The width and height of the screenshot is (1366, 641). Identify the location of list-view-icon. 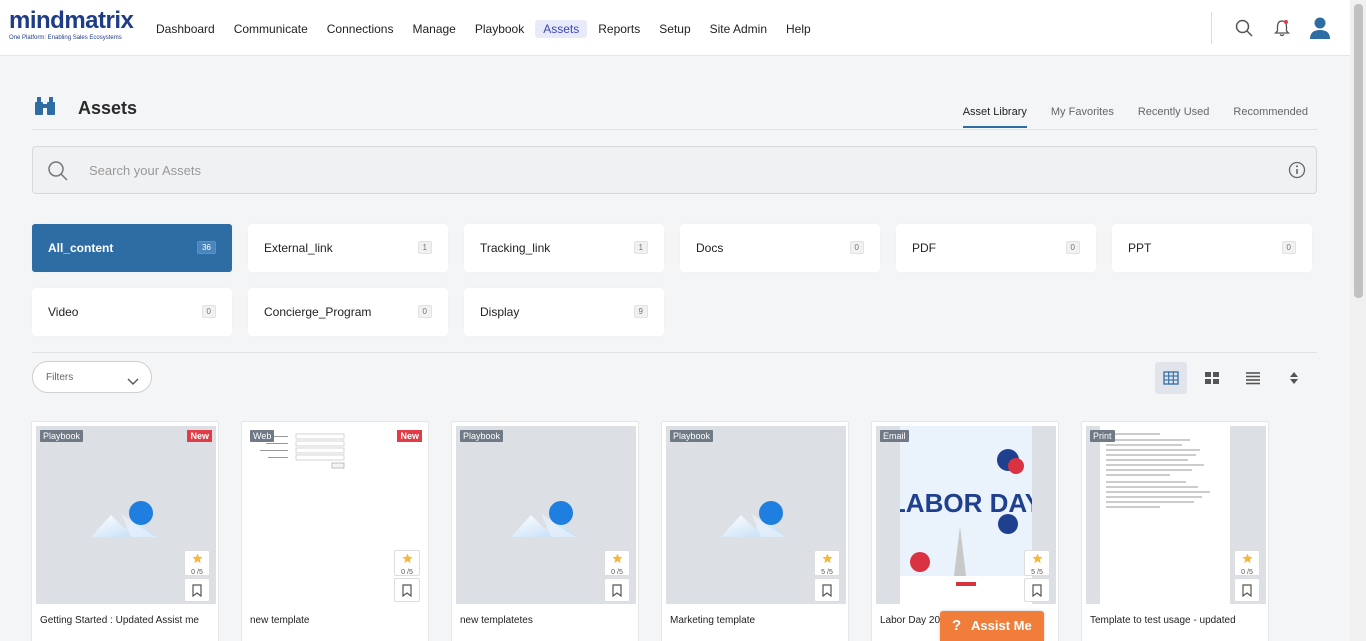
(1253, 378).